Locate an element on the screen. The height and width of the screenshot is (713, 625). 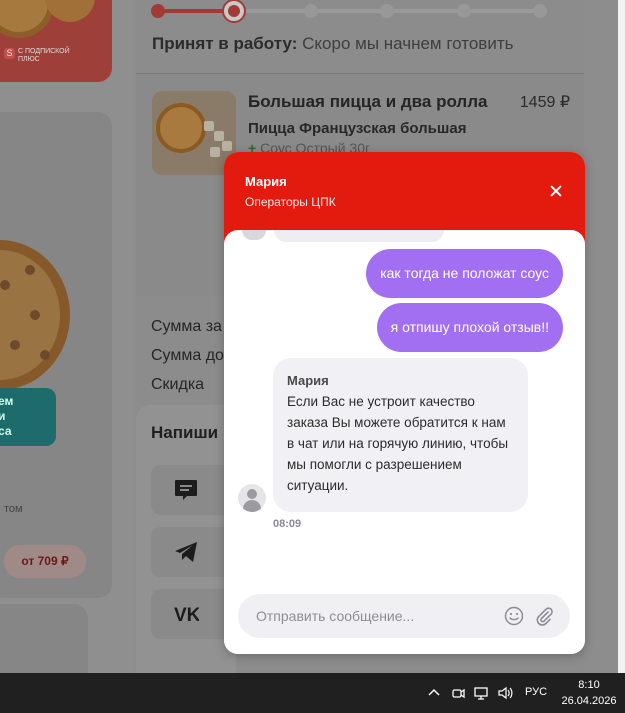
vk-contact-button: VK is located at coordinates (193, 614).